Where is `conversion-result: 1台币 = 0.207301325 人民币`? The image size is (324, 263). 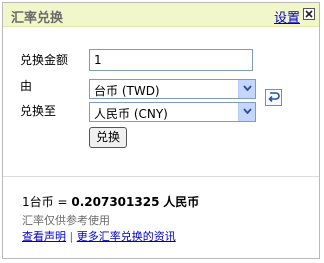 conversion-result: 1台币 = 0.207301325 人民币 is located at coordinates (110, 201).